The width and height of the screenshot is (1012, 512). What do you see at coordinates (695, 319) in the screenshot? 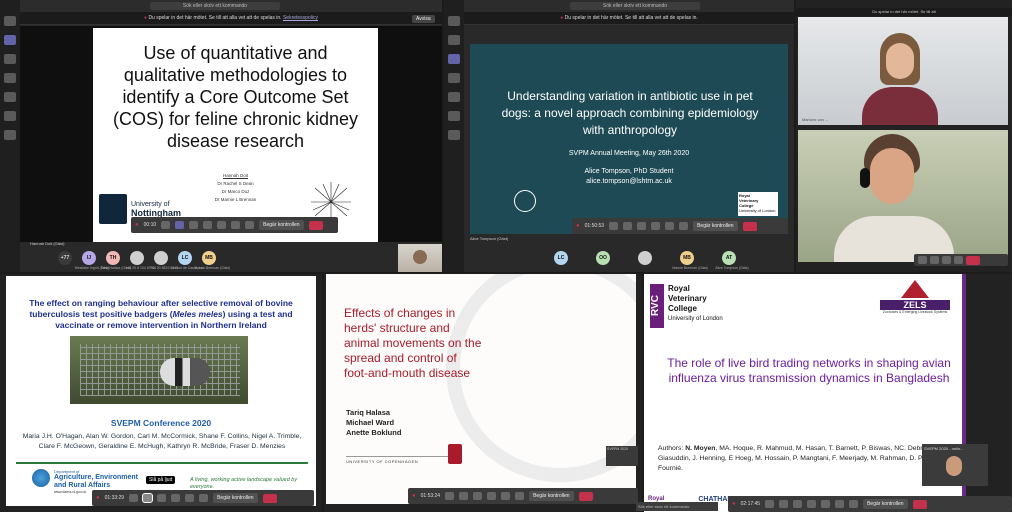
I see `rvc-line: University of London` at bounding box center [695, 319].